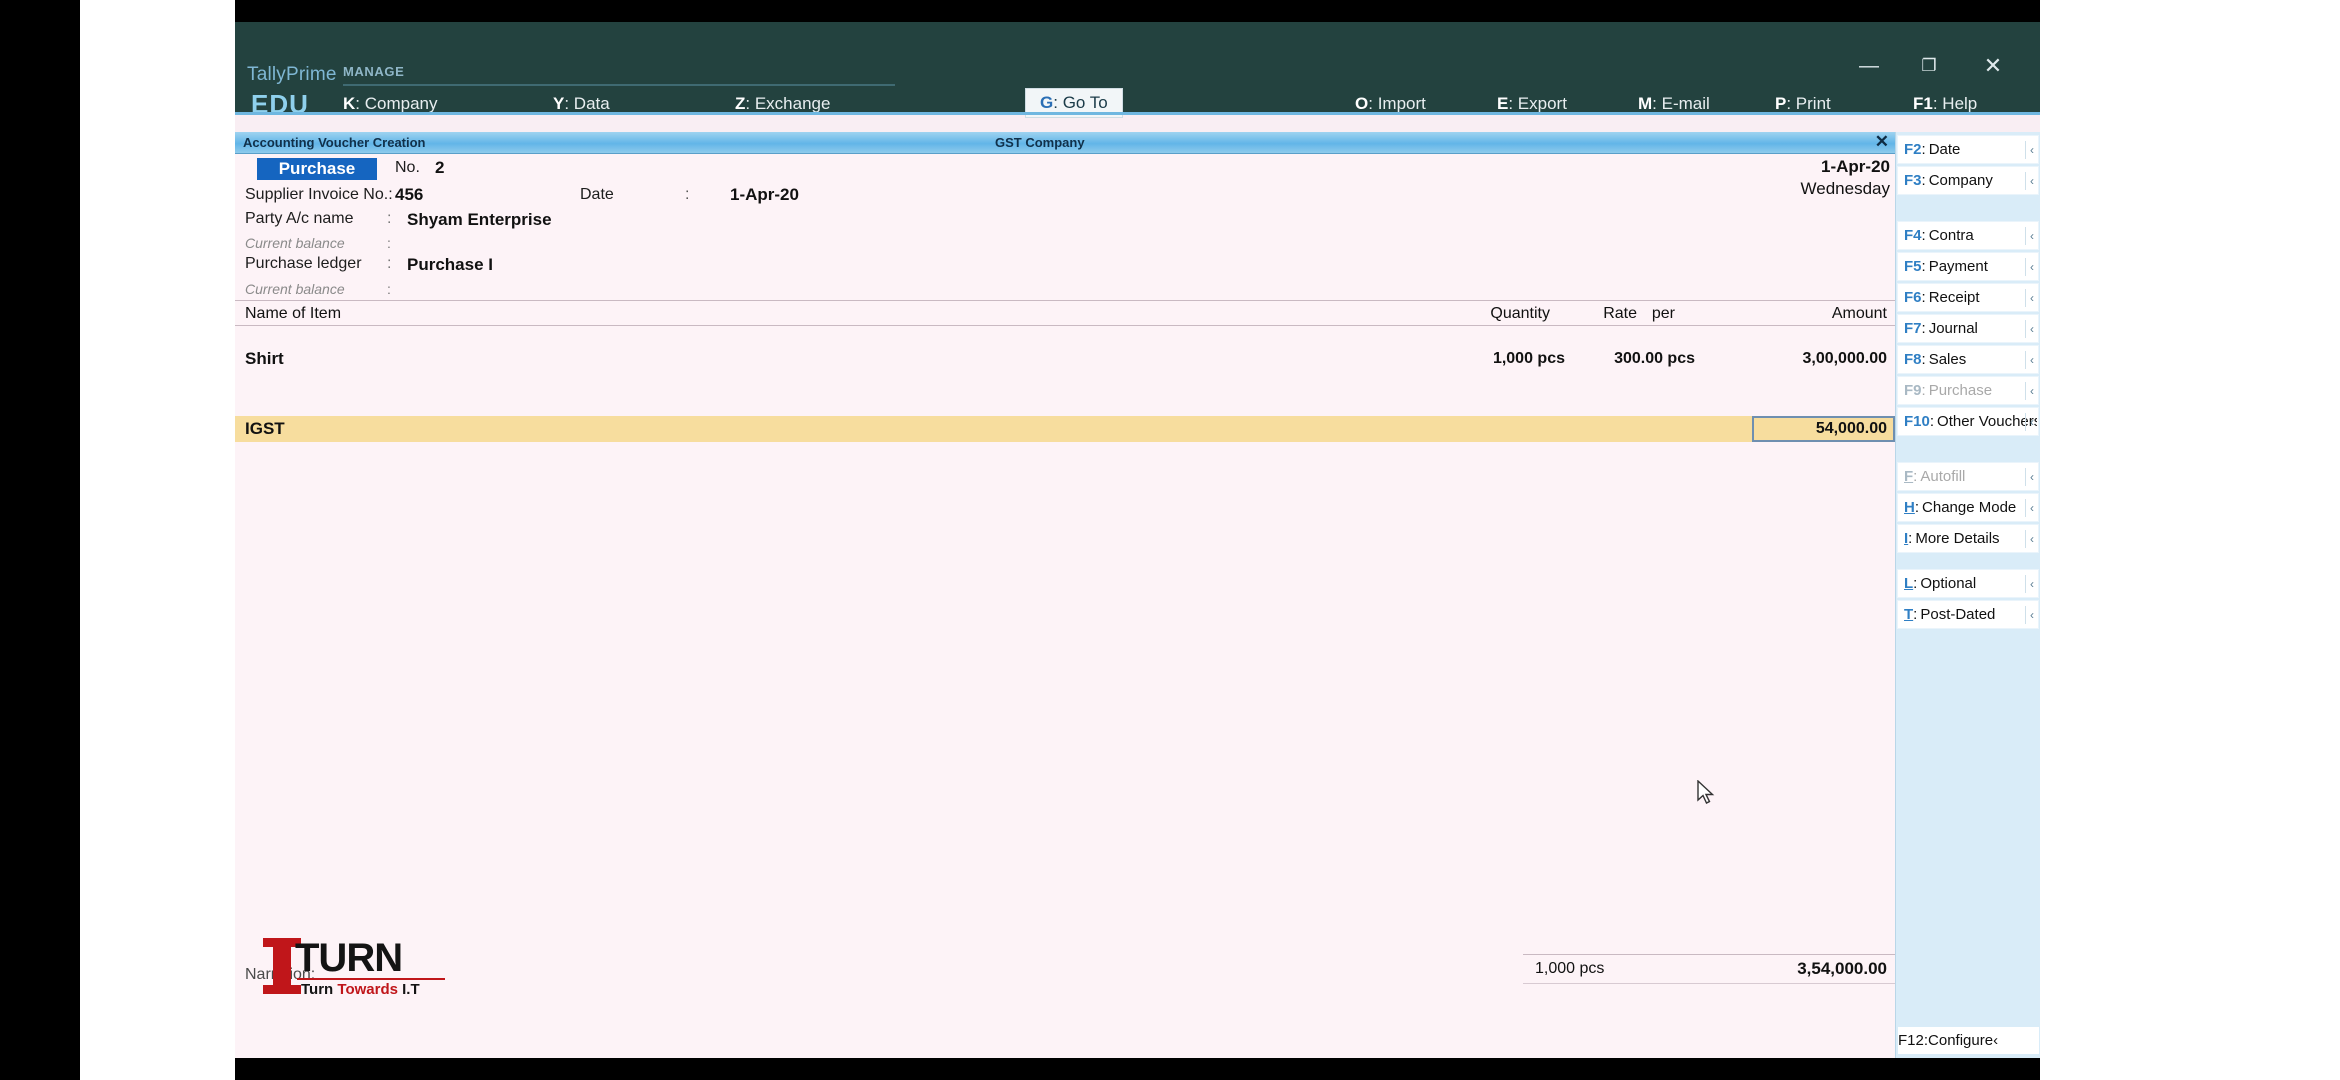  What do you see at coordinates (1663, 313) in the screenshot?
I see `column-header-per: per` at bounding box center [1663, 313].